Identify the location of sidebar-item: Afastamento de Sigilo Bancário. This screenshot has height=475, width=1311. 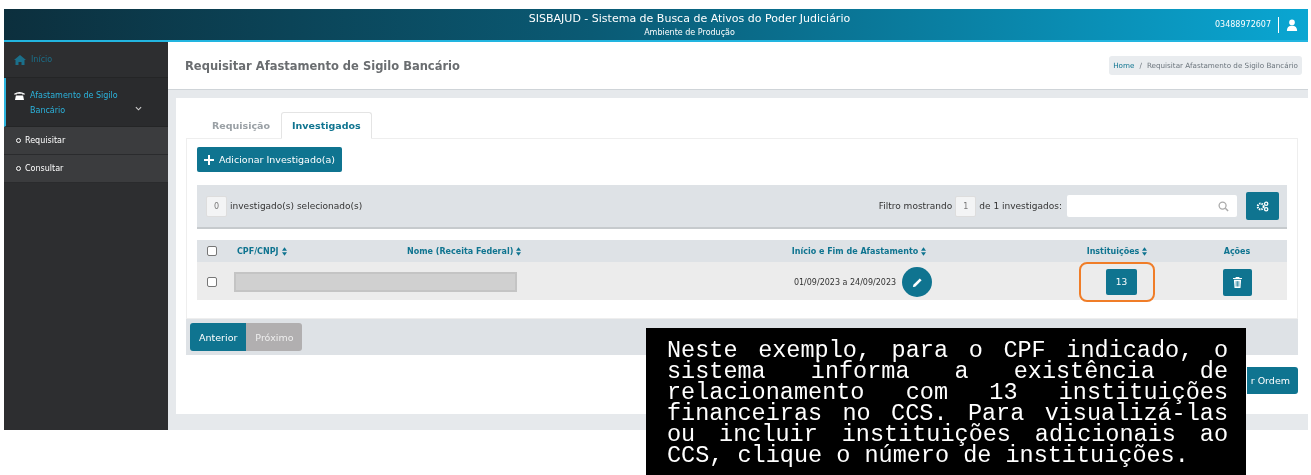
(86, 102).